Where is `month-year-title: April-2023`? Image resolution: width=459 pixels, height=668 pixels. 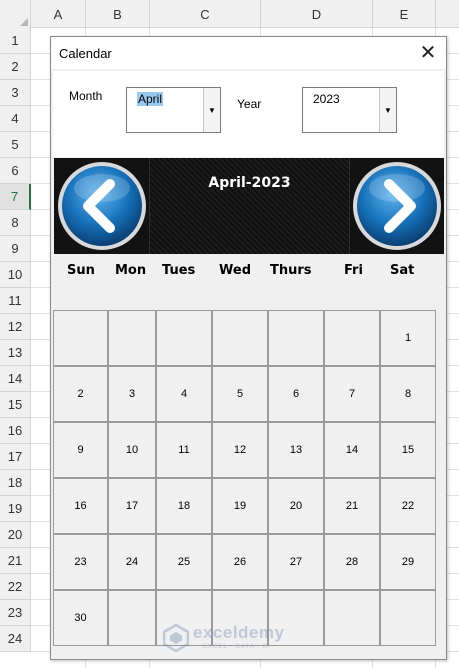 month-year-title: April-2023 is located at coordinates (249, 183).